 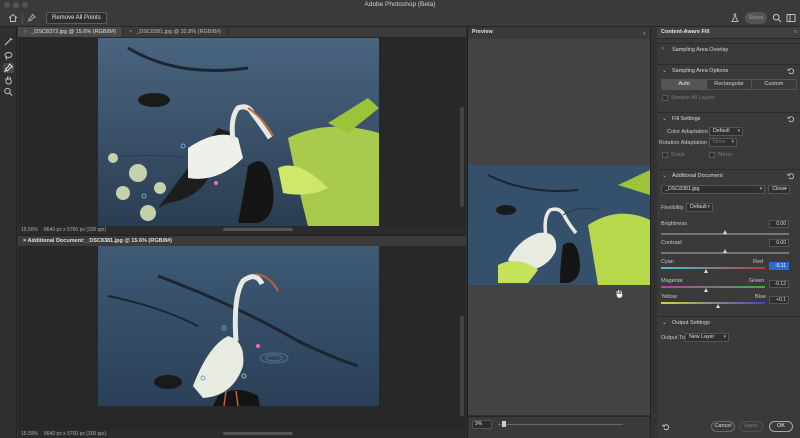 I want to click on yellow-label: Yellow, so click(x=669, y=297).